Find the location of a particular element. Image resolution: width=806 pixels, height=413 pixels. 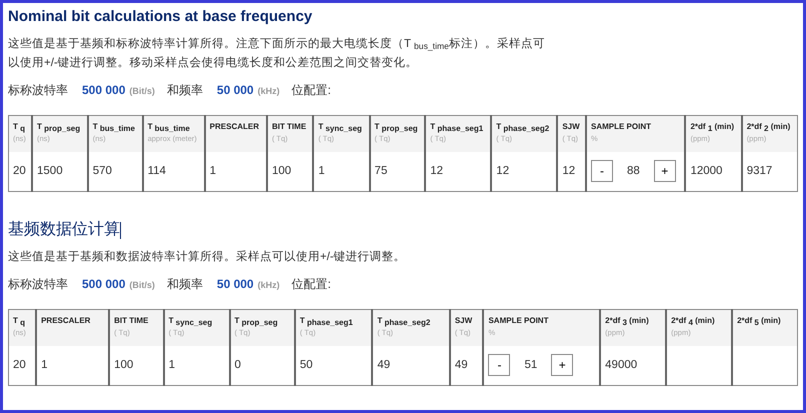

table-cell: 0 is located at coordinates (262, 366).